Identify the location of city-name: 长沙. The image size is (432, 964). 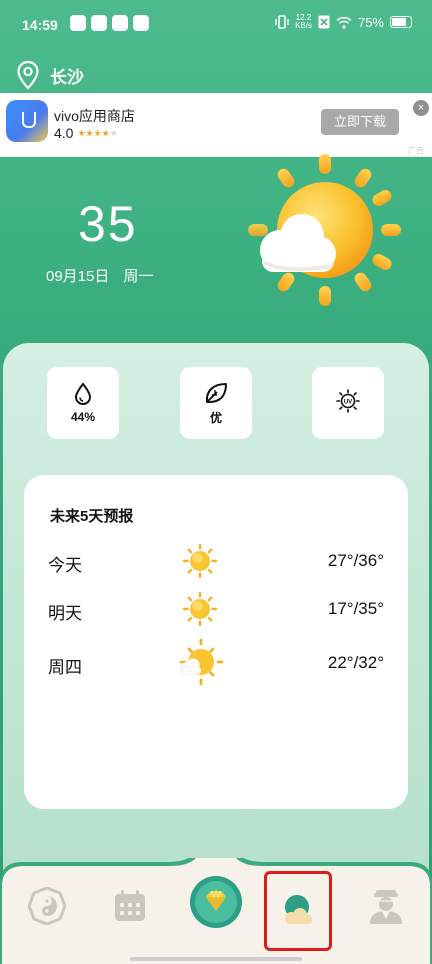
(67, 77).